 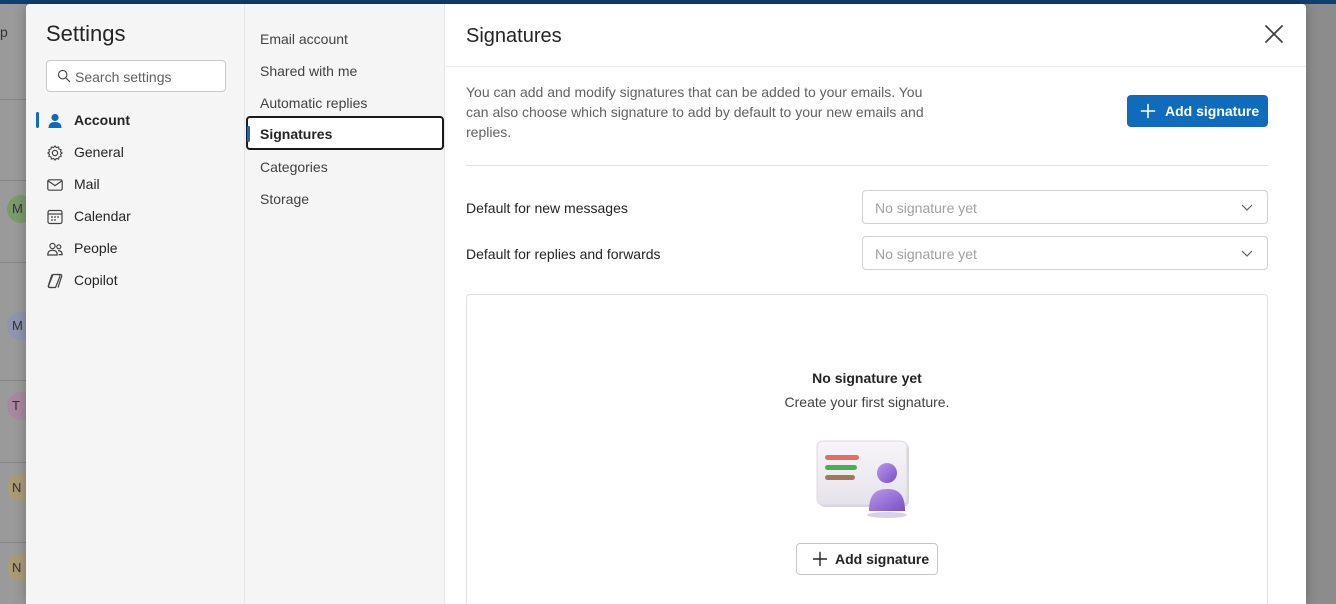 I want to click on category-people: People, so click(x=136, y=248).